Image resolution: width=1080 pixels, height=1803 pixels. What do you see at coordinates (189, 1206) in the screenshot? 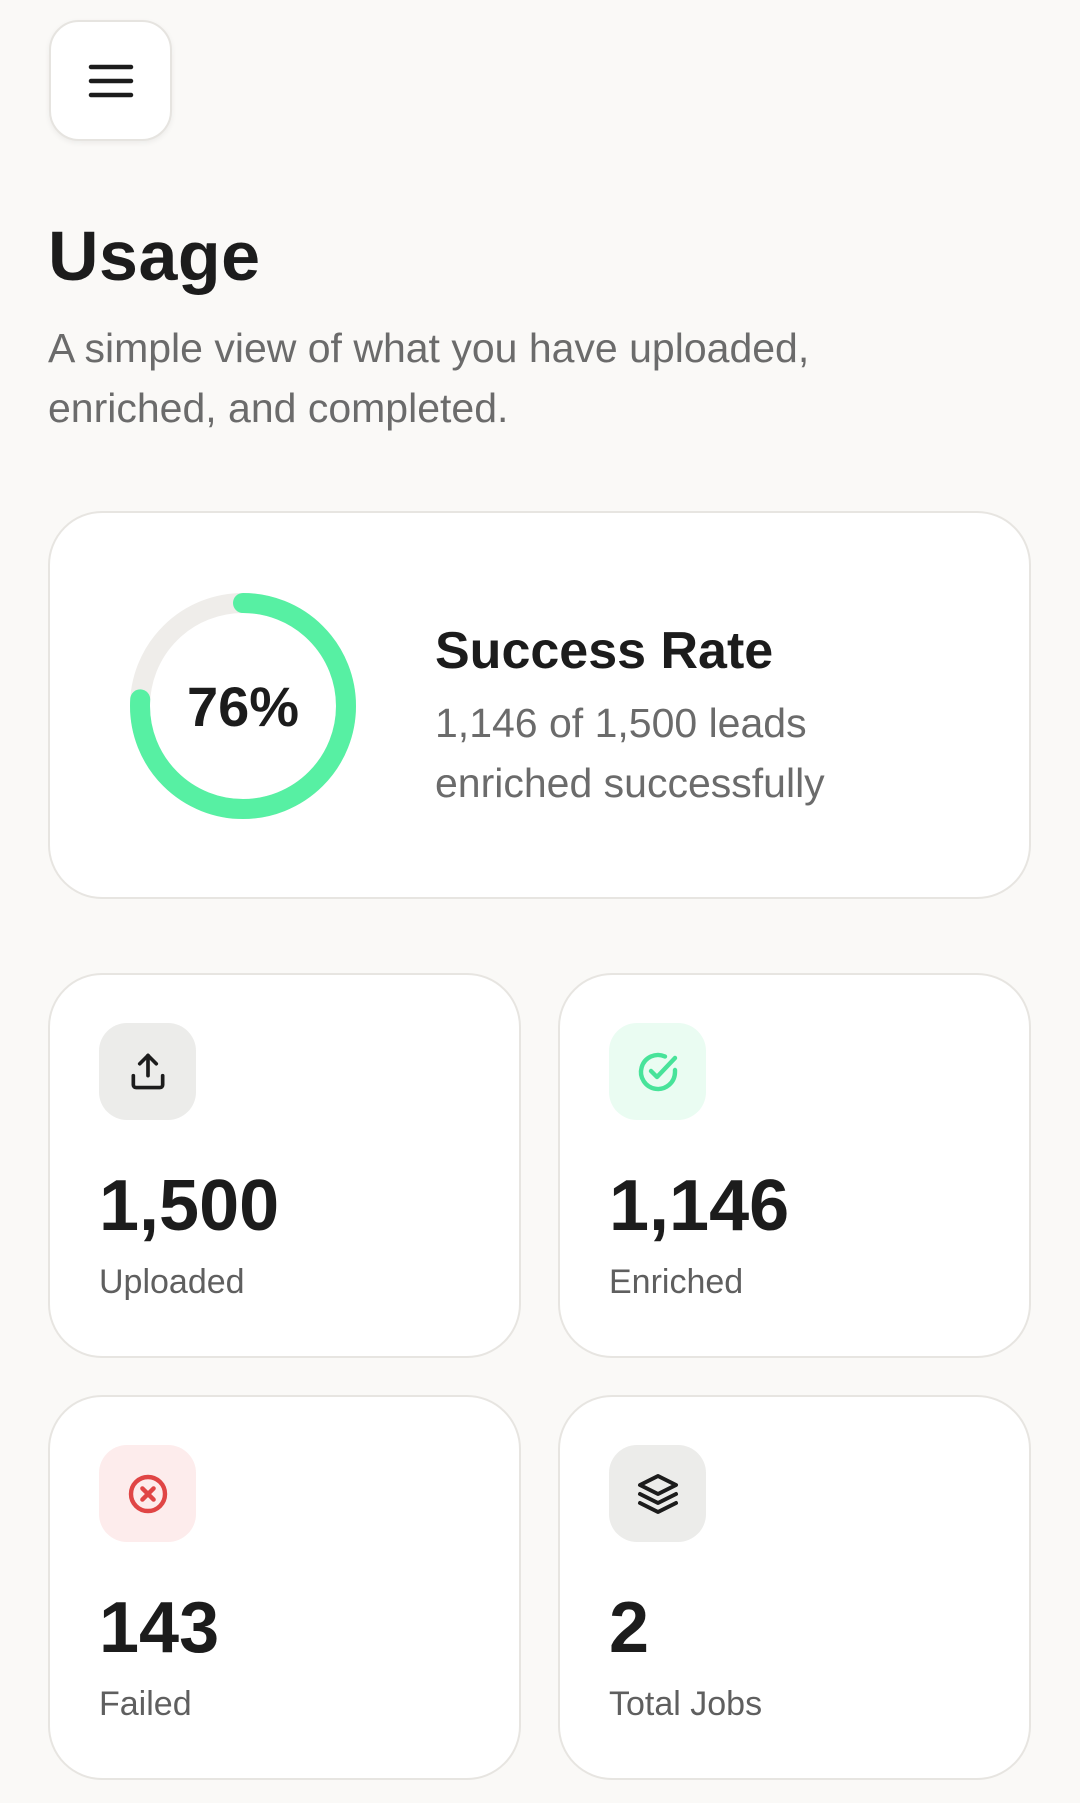
I see `stat-value-uploaded: 1,500` at bounding box center [189, 1206].